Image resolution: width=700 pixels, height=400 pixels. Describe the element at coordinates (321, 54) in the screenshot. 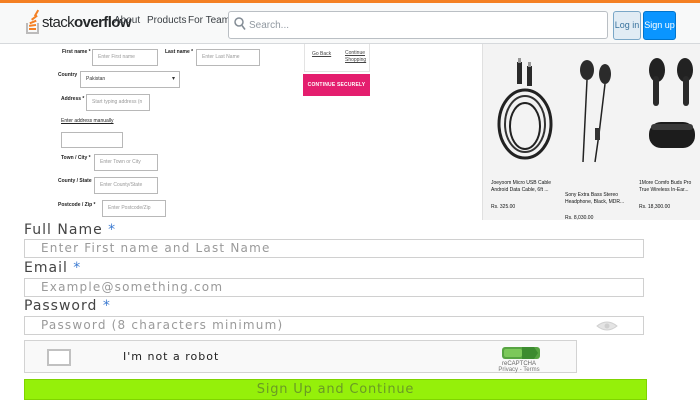

I see `go-back-link: Go Back` at that location.